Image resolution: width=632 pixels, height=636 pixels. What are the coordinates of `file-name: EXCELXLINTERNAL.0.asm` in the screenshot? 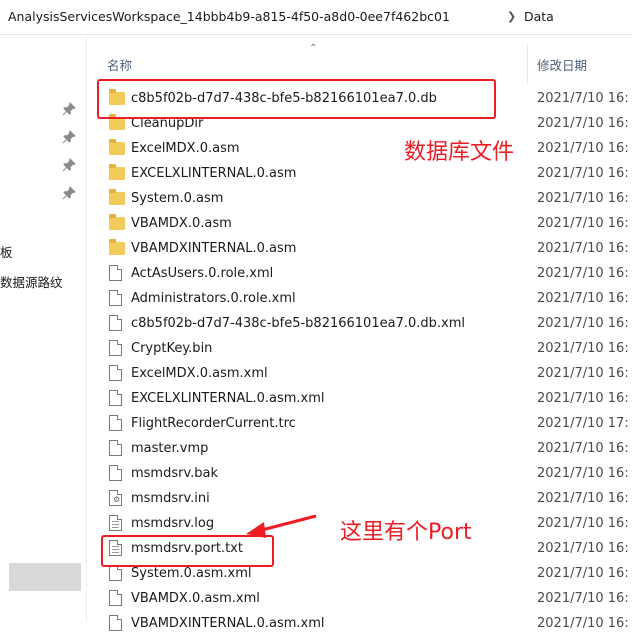 It's located at (214, 173).